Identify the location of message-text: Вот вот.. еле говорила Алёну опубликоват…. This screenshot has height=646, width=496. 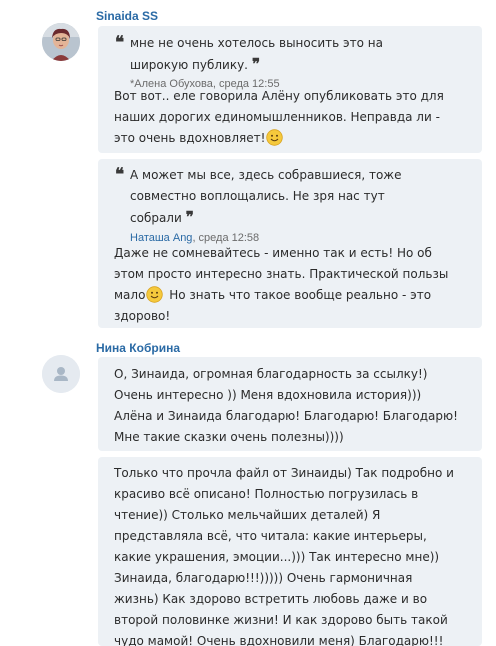
(289, 117).